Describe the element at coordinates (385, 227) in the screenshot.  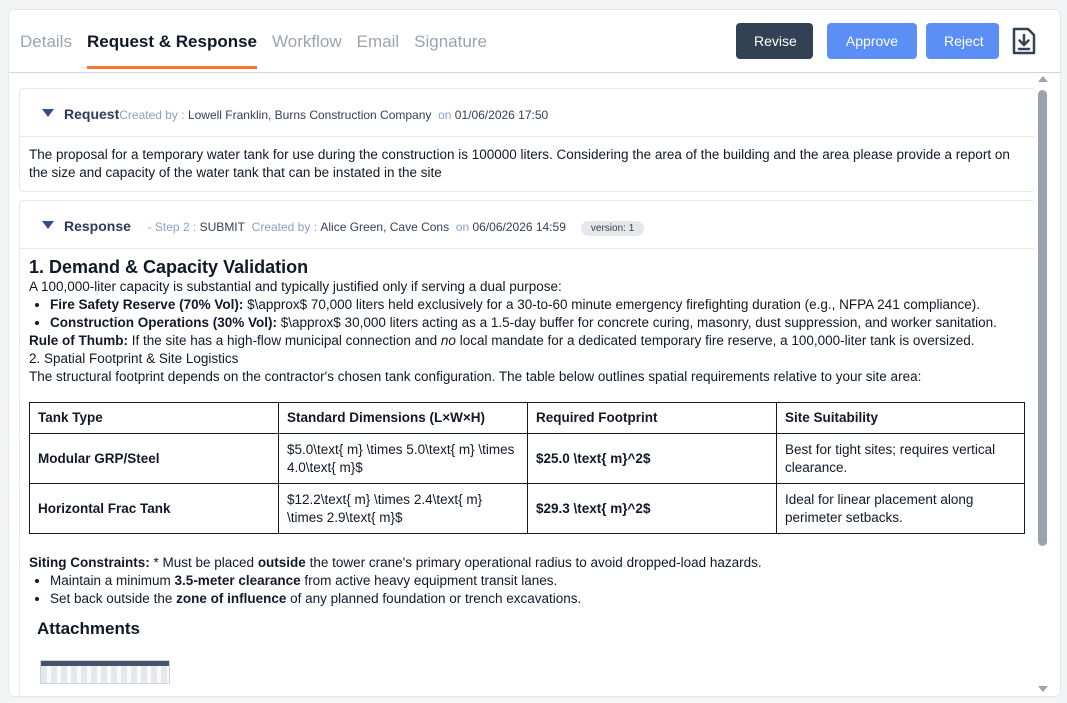
I see `response-author: Alice Green, Cave Cons` at that location.